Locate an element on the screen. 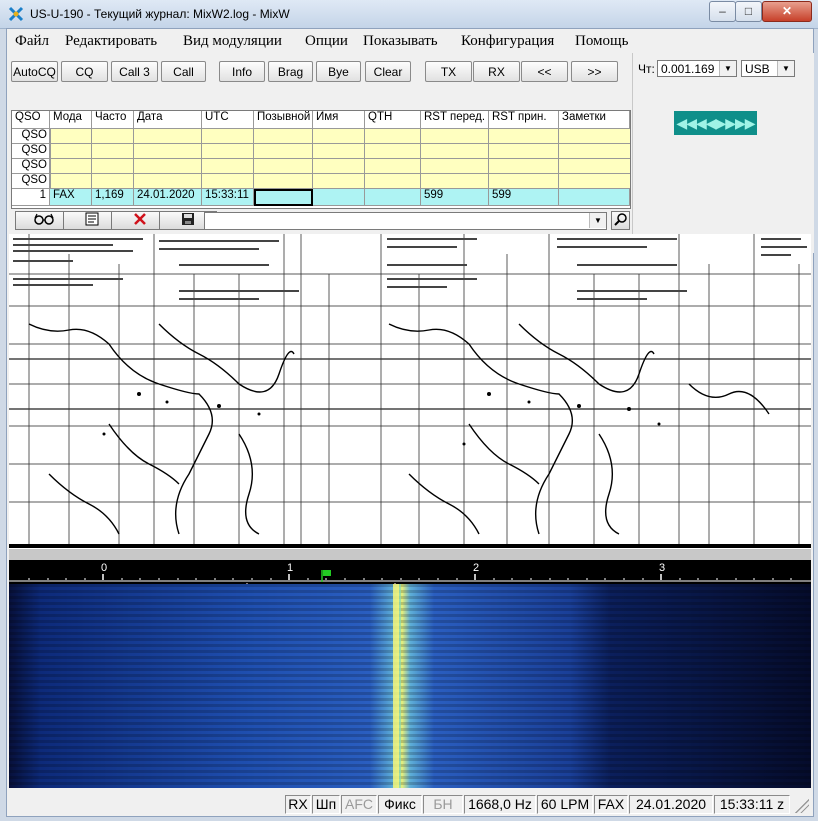  notepad-icon is located at coordinates (92, 219).